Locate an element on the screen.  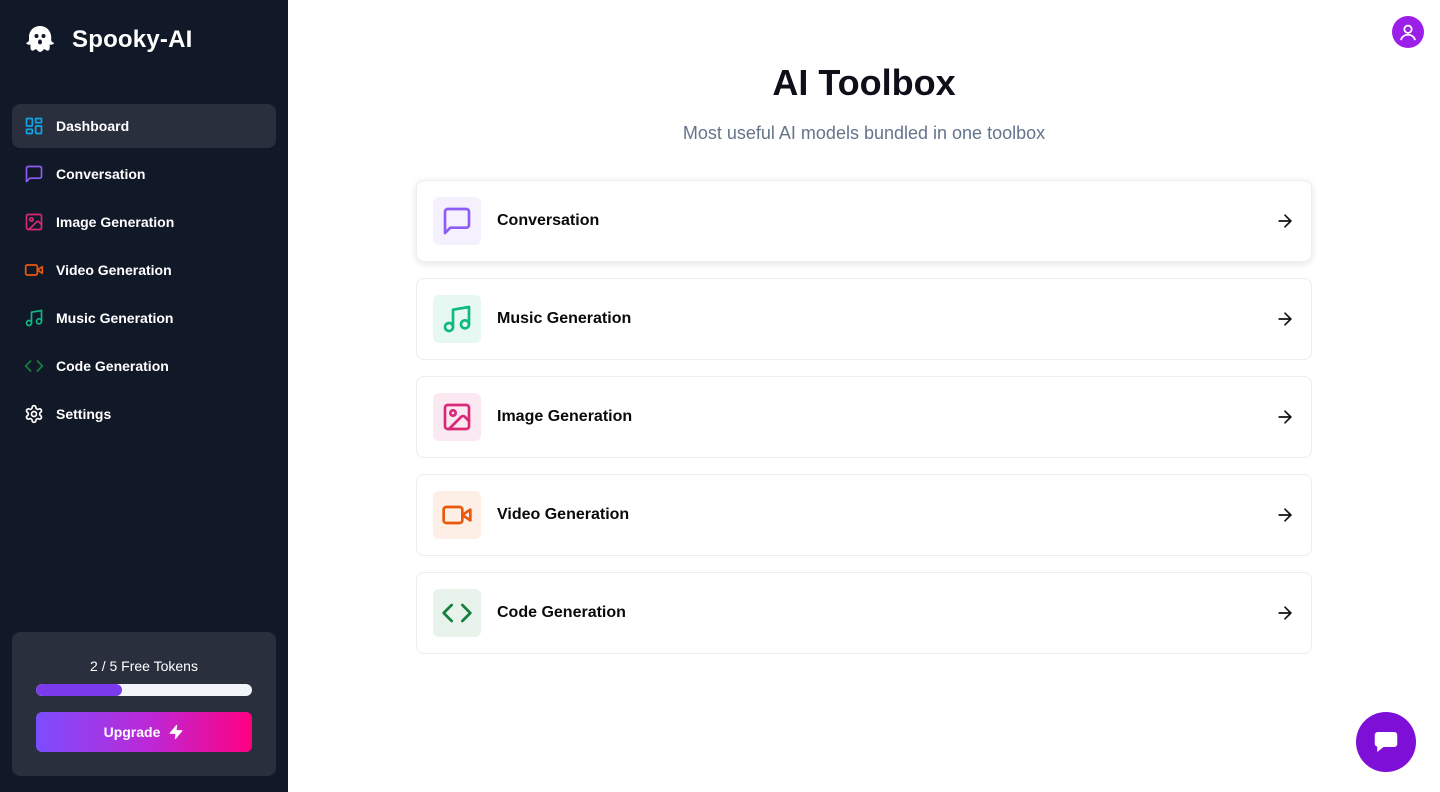
sidebar-item-image-generation: Image Generation is located at coordinates (144, 222).